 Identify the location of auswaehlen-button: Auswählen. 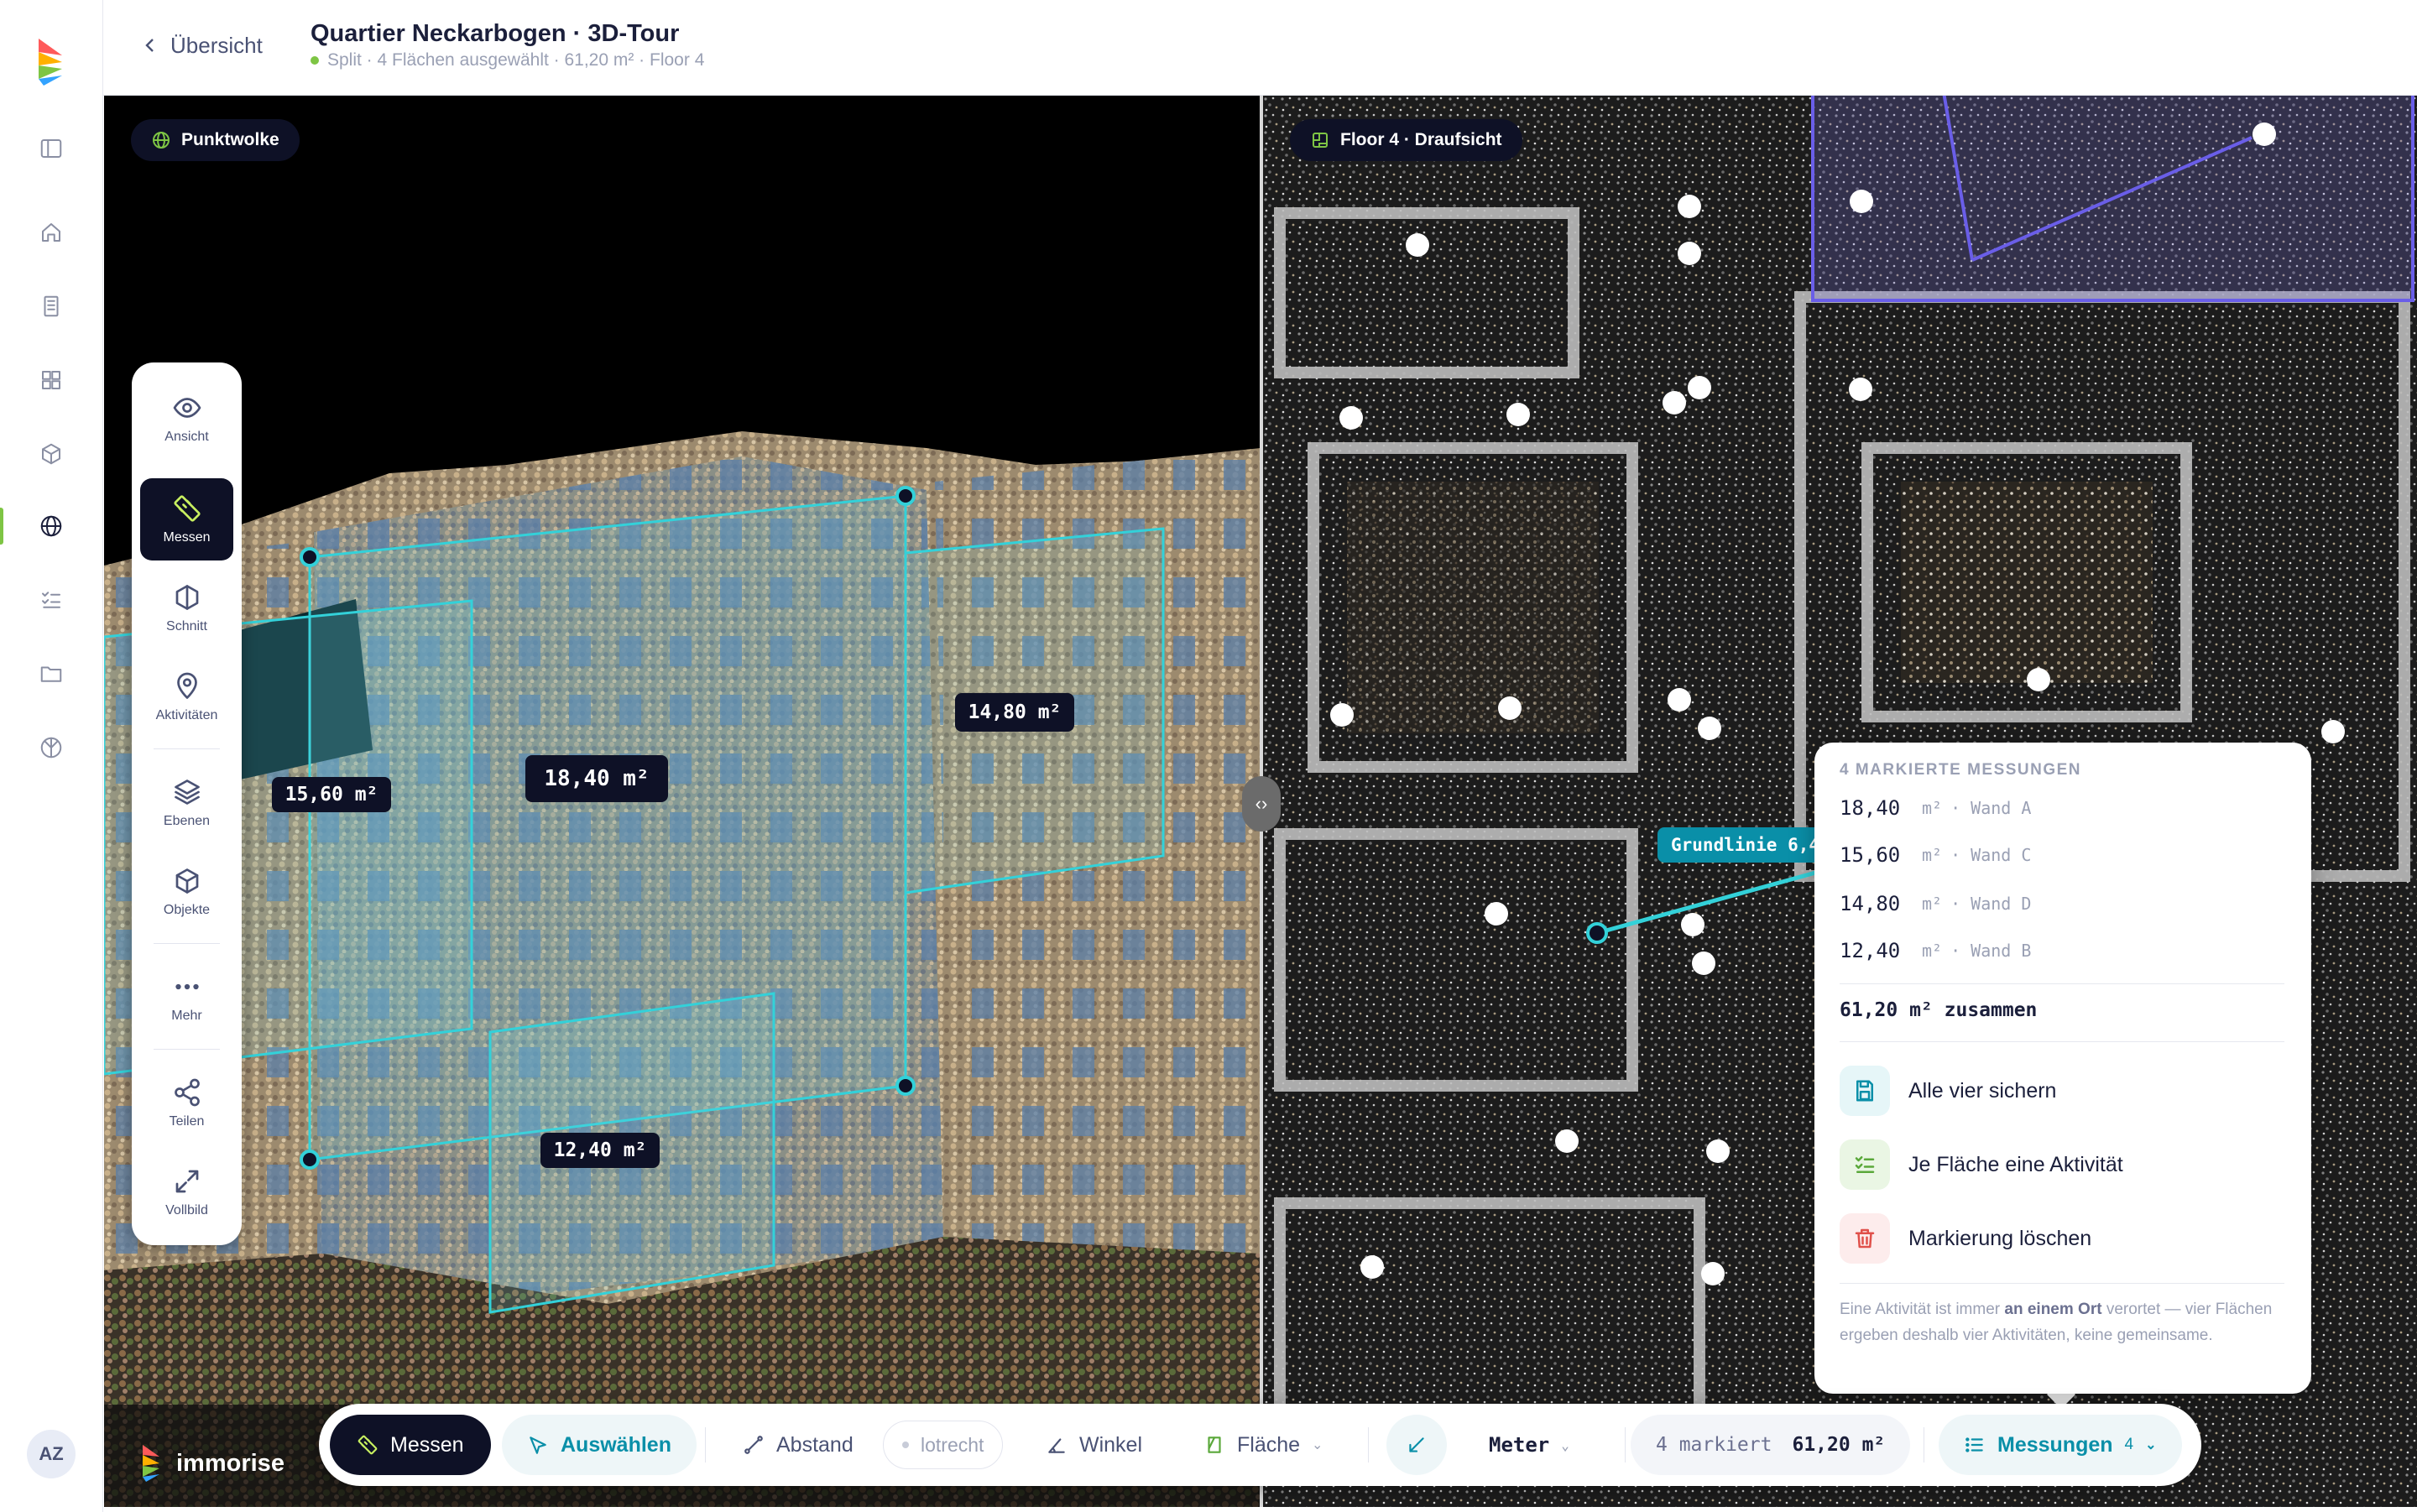
(599, 1445).